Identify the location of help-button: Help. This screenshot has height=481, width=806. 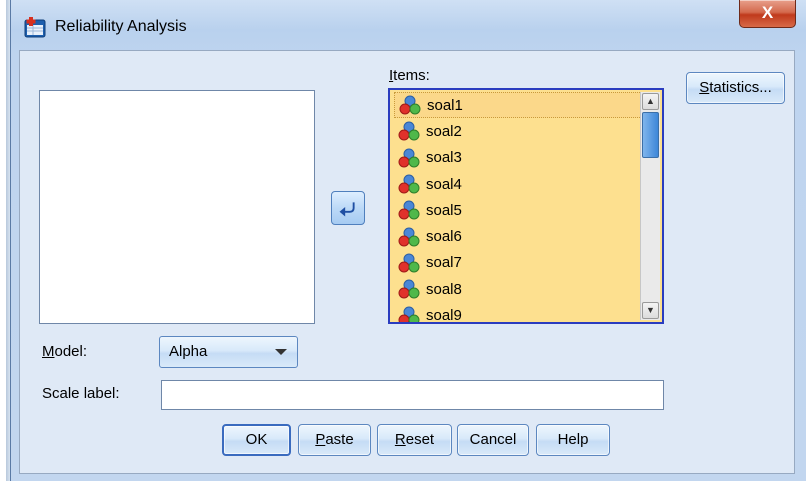
(573, 440).